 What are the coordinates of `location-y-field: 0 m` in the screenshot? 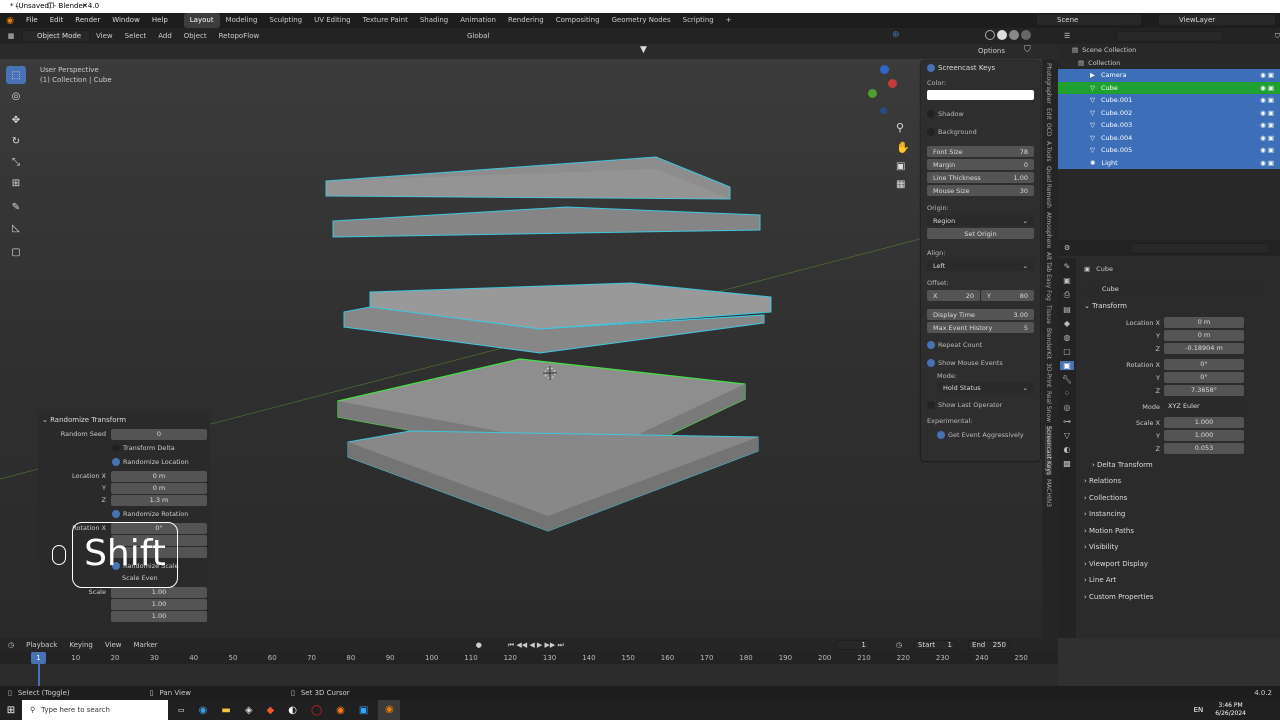 It's located at (1204, 335).